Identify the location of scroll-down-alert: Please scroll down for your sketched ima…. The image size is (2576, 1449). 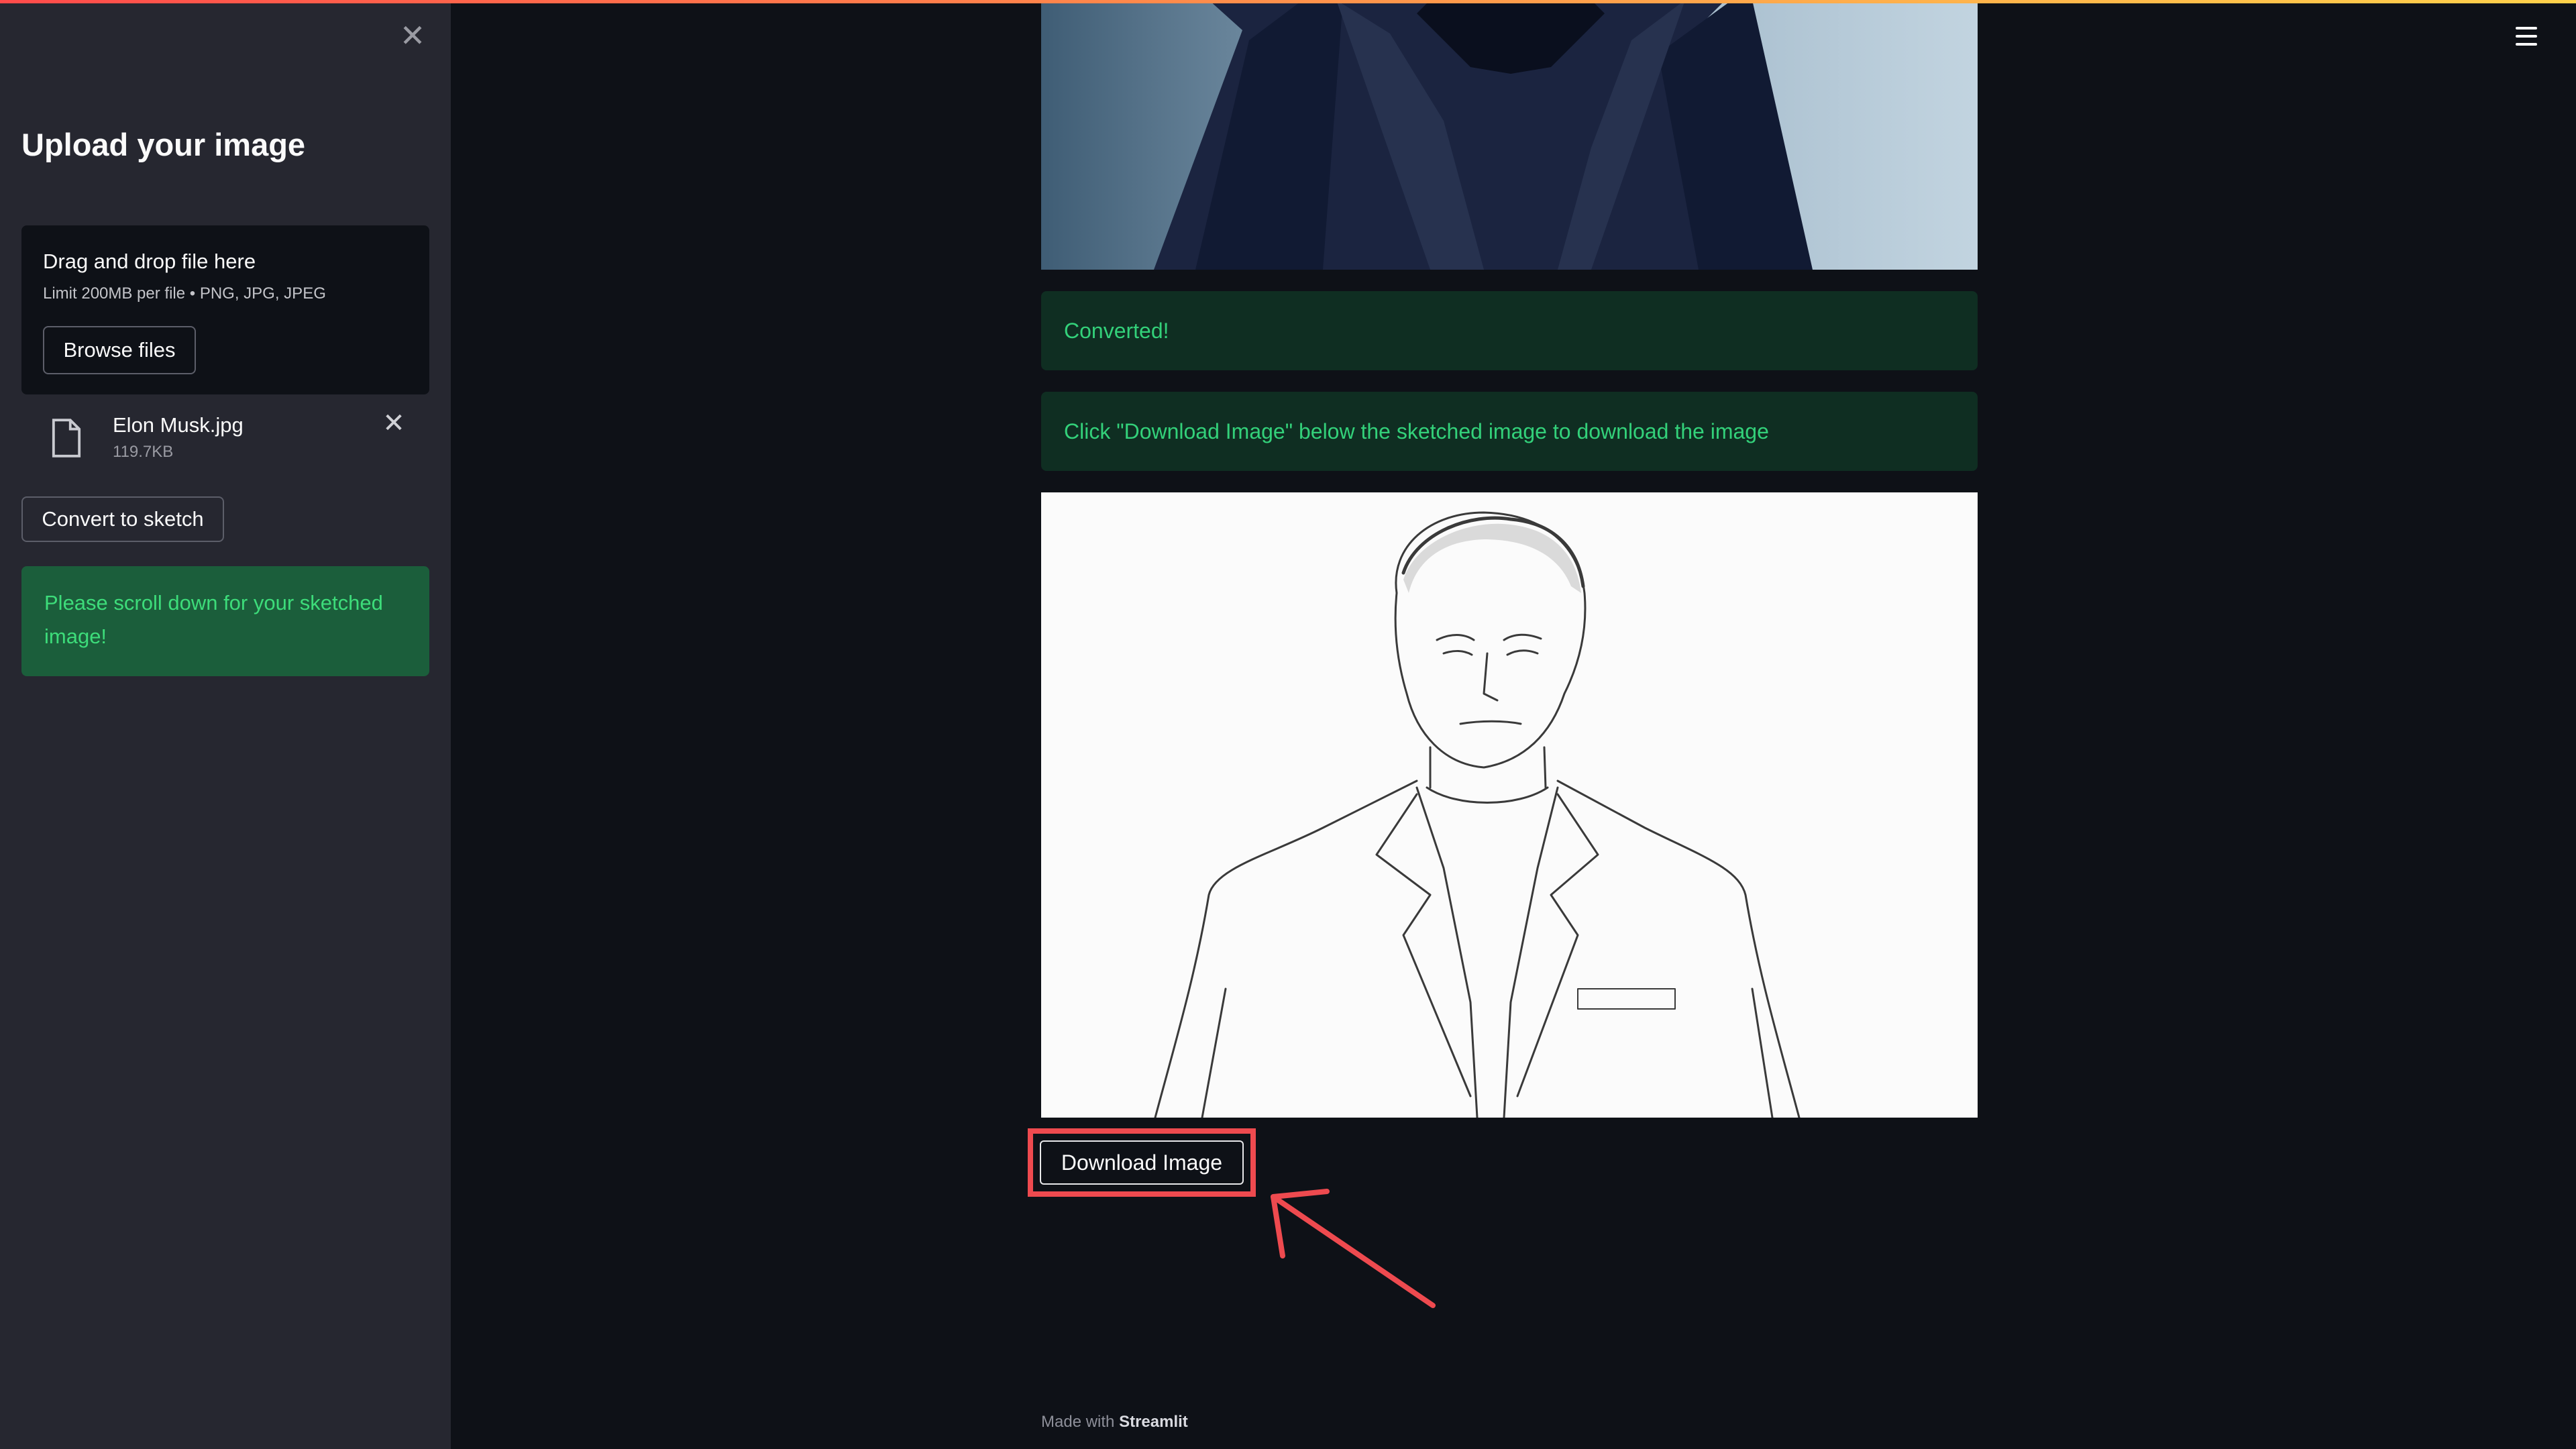
(225, 621).